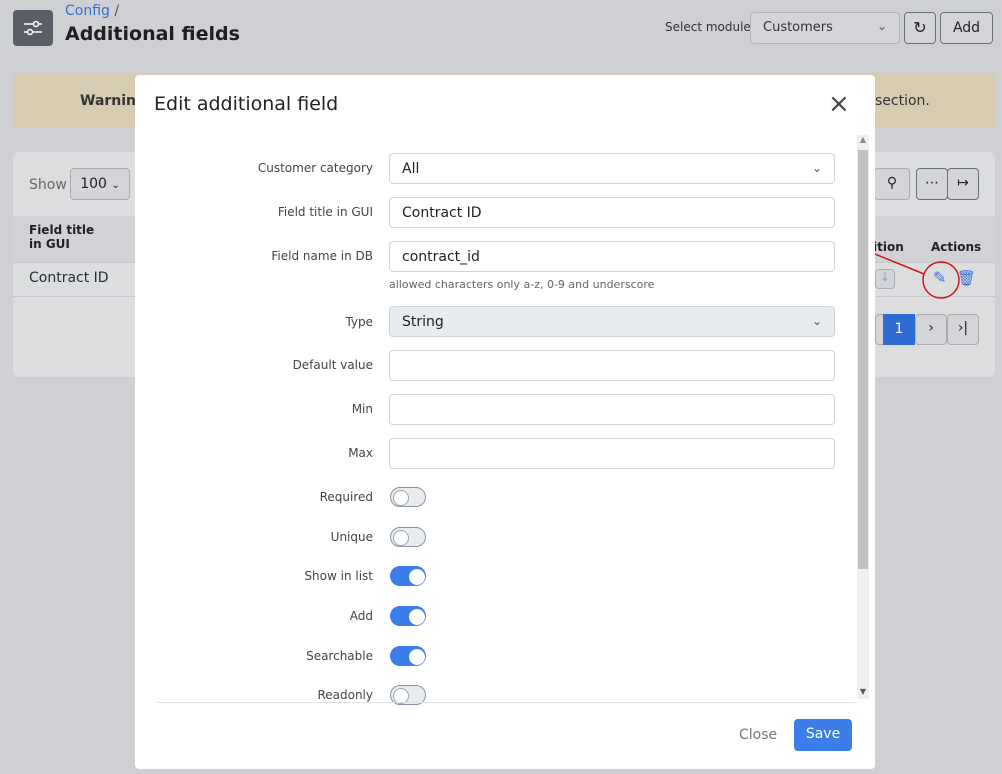  What do you see at coordinates (339, 656) in the screenshot?
I see `searchable-label: Searchable` at bounding box center [339, 656].